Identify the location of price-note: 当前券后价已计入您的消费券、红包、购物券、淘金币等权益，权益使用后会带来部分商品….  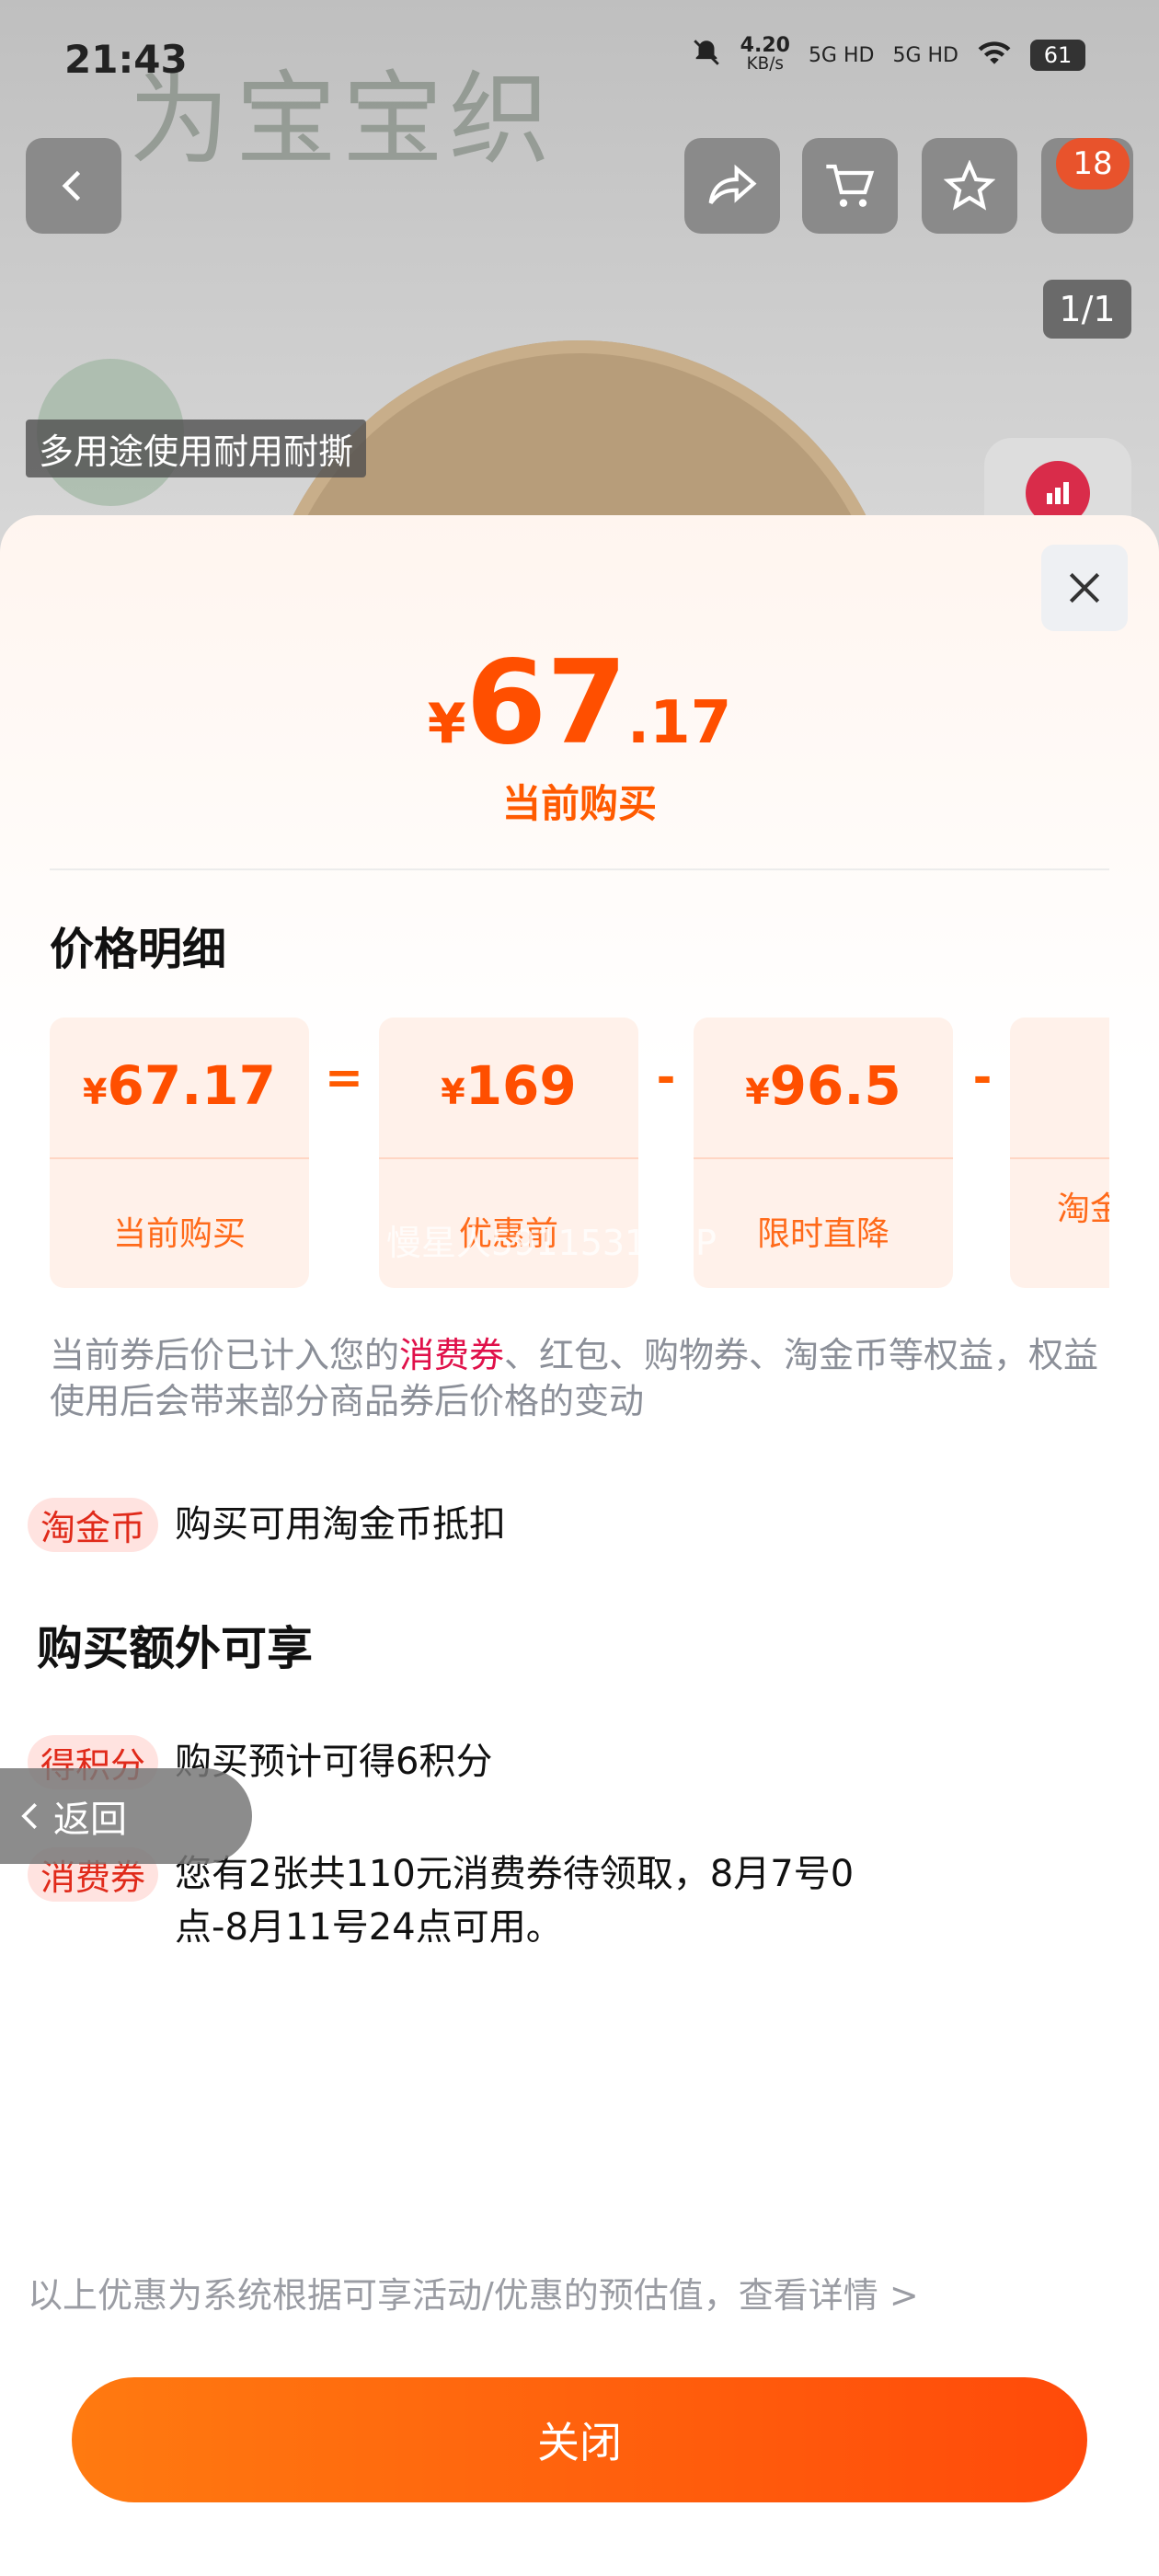
(574, 1378).